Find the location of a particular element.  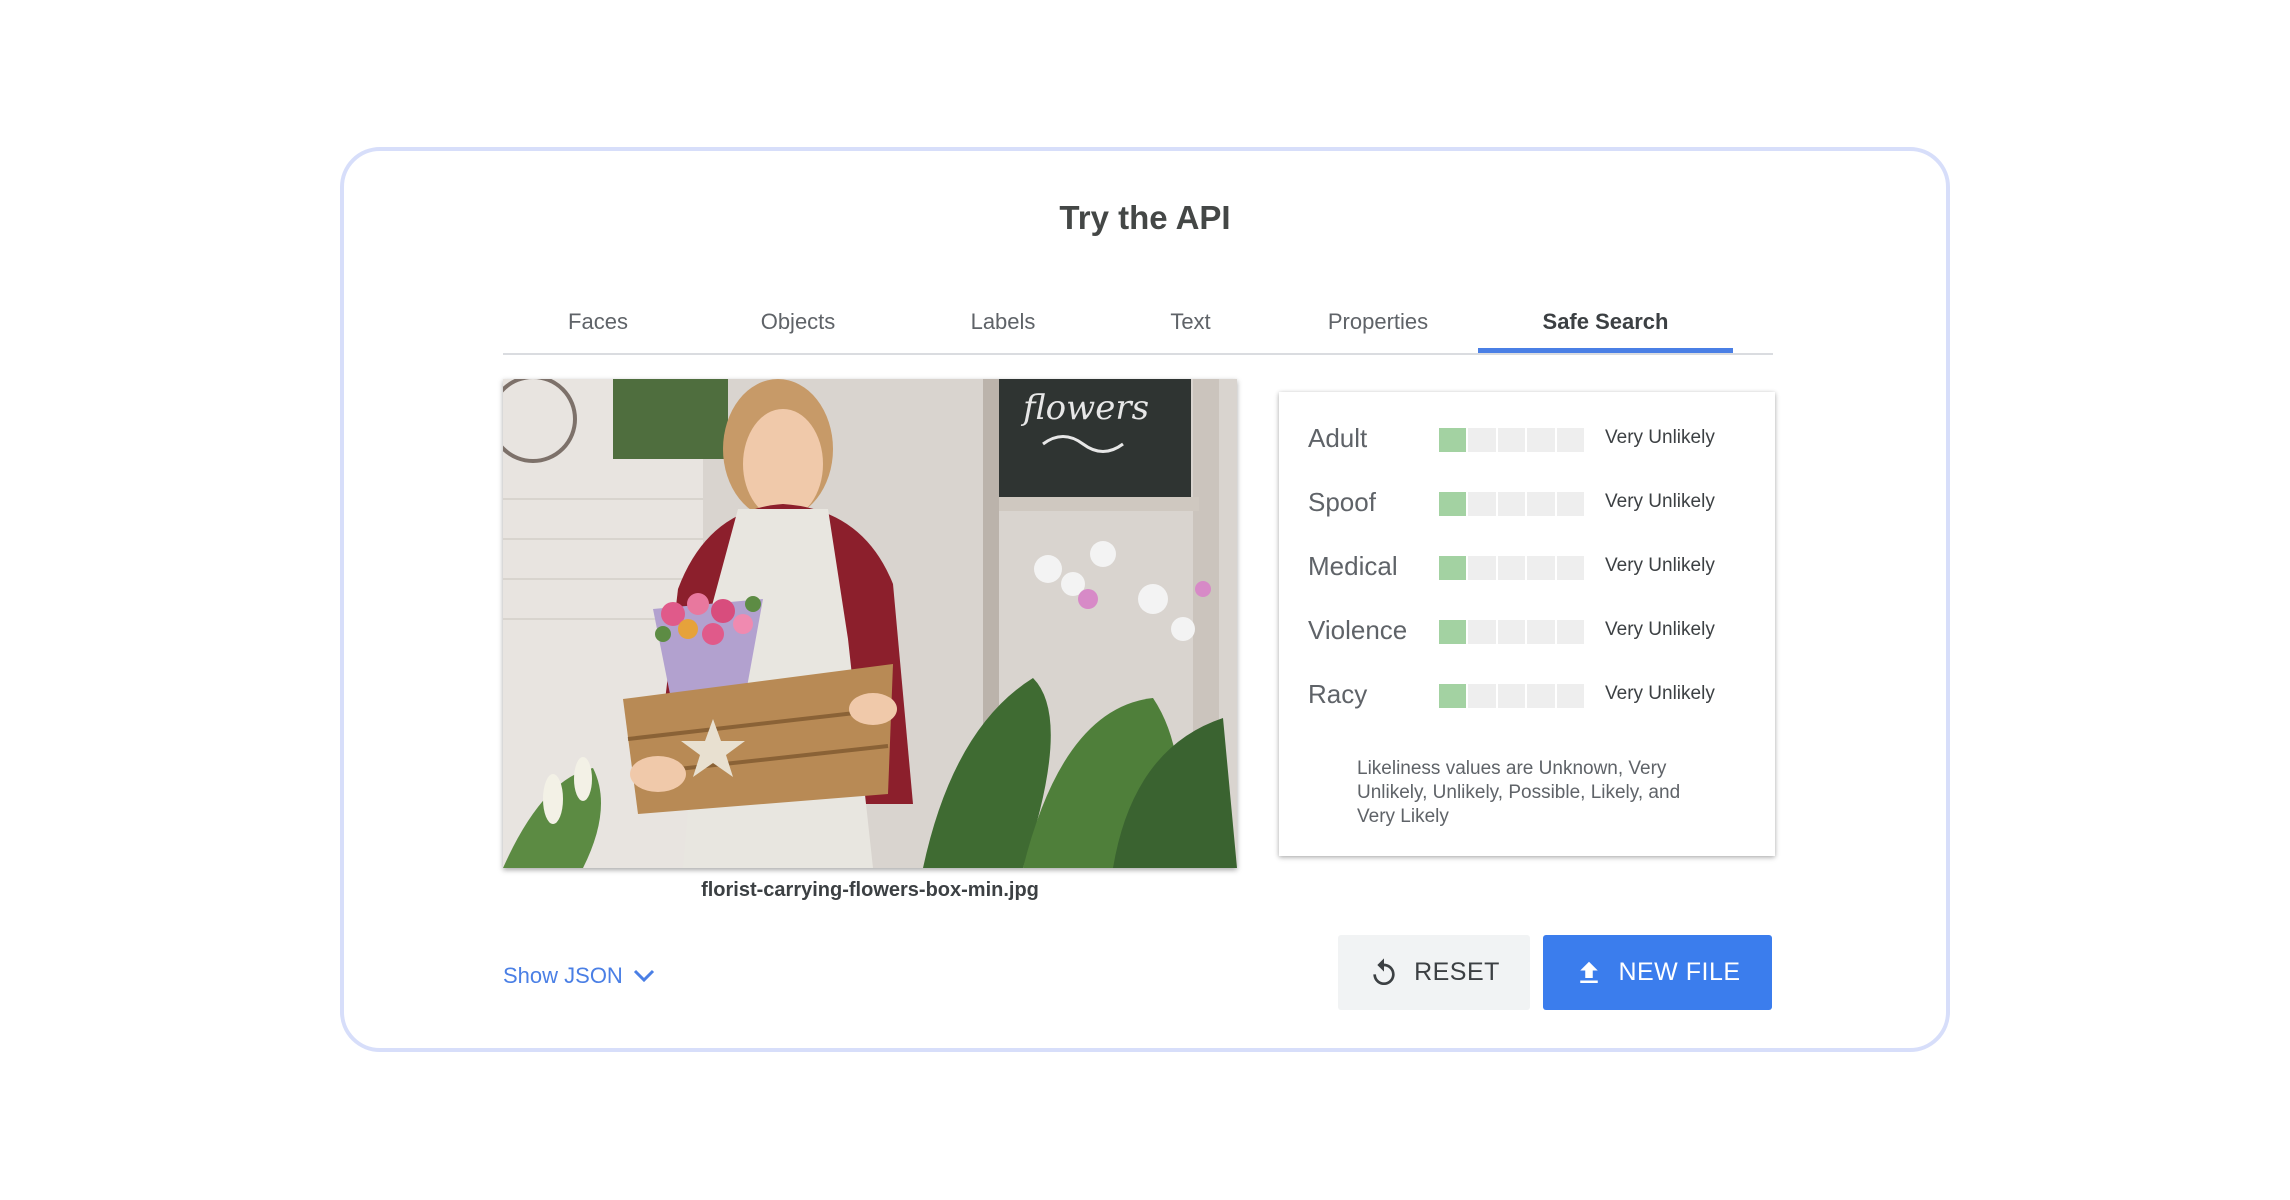

new-file-button-label: NEW FILE is located at coordinates (1679, 972).